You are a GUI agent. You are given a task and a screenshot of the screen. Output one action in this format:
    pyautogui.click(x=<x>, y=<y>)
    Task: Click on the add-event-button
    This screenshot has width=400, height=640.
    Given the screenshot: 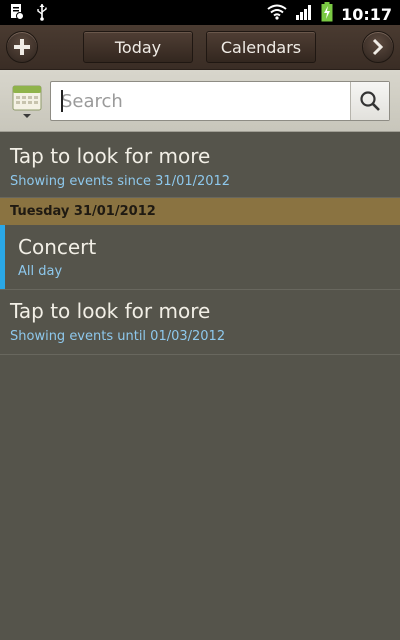 What is the action you would take?
    pyautogui.click(x=22, y=47)
    